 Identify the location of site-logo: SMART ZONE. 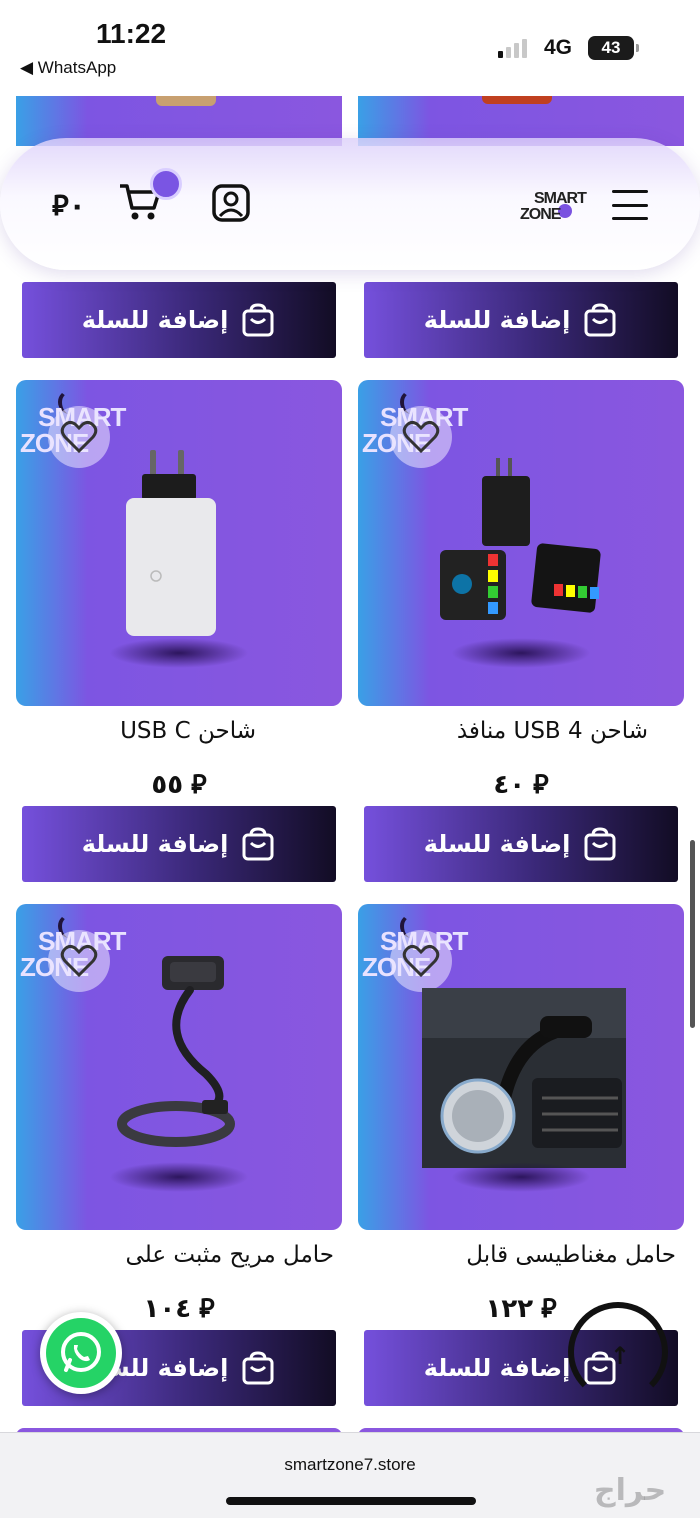
(555, 206).